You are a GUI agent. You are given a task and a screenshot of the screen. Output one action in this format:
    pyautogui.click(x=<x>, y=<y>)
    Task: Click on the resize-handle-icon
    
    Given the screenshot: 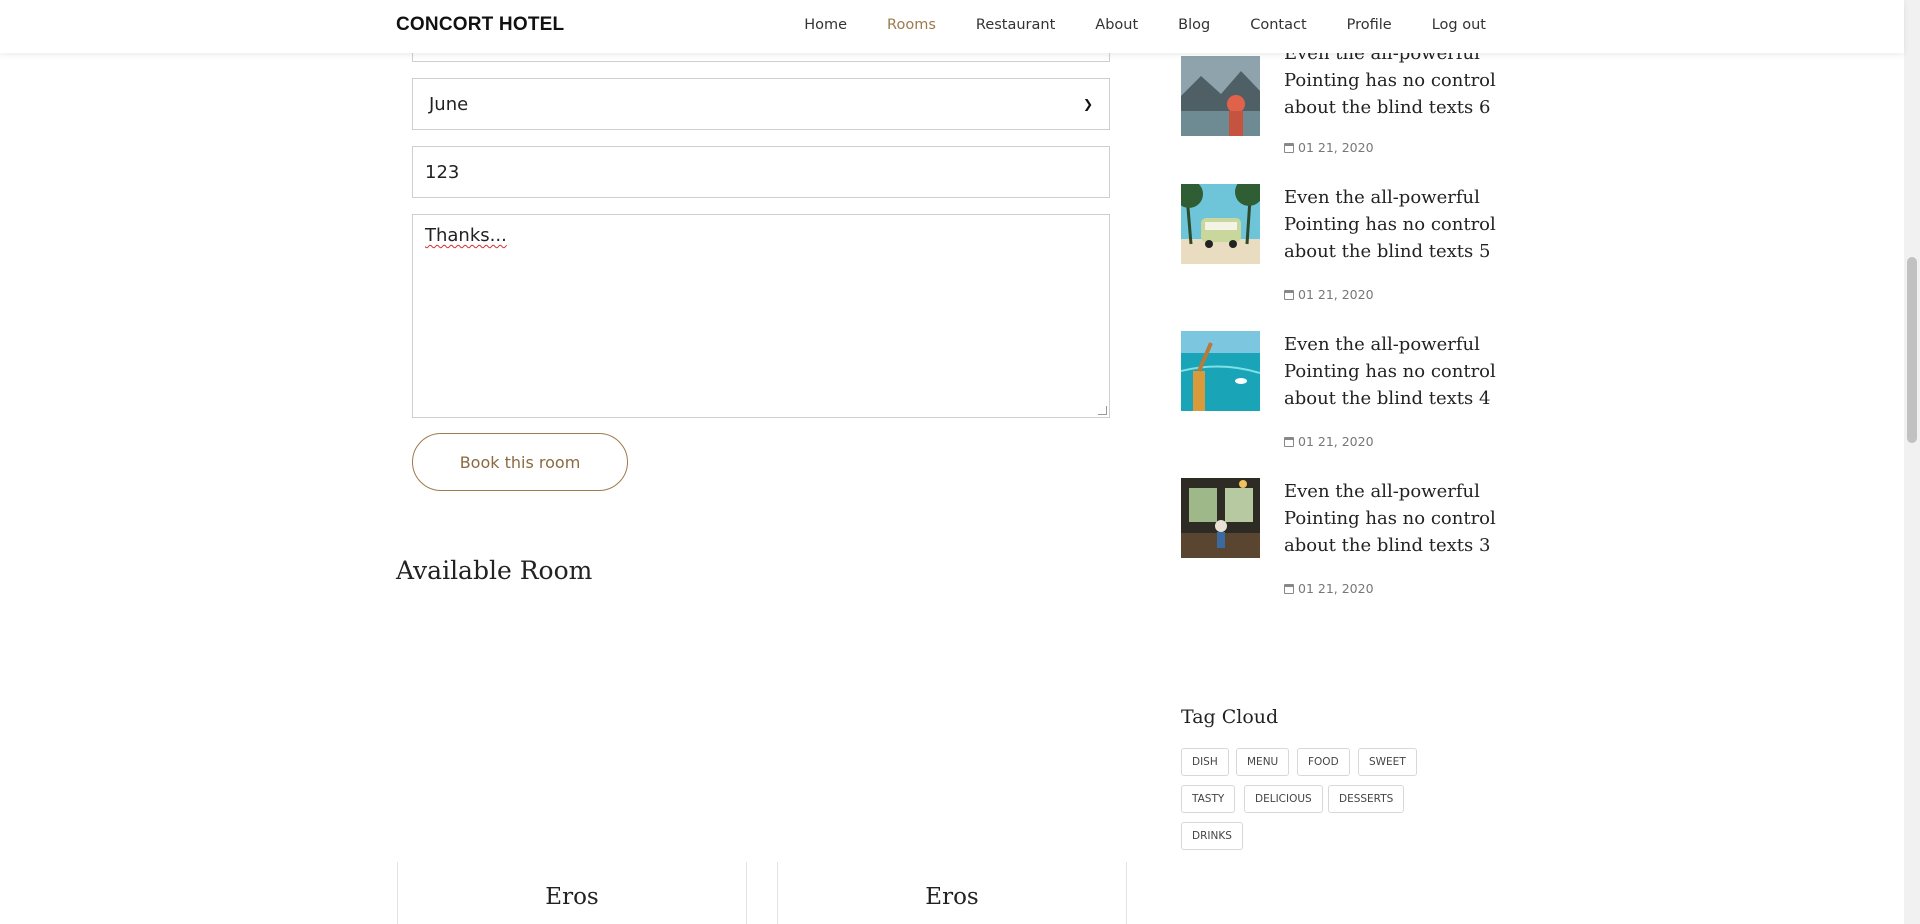 What is the action you would take?
    pyautogui.click(x=1102, y=410)
    